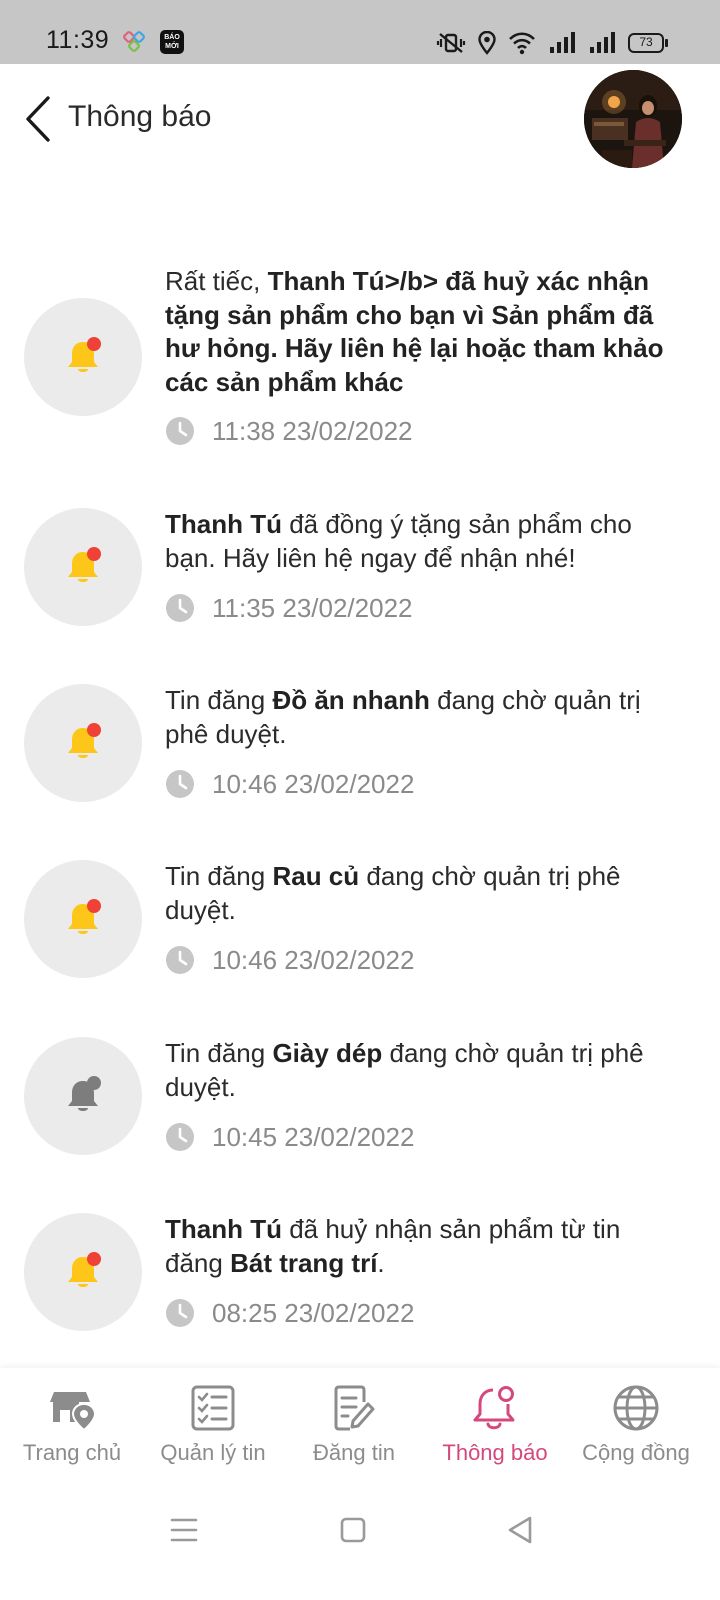 The height and width of the screenshot is (1600, 720). I want to click on nav-item-home: Trang chủ, so click(72, 1427).